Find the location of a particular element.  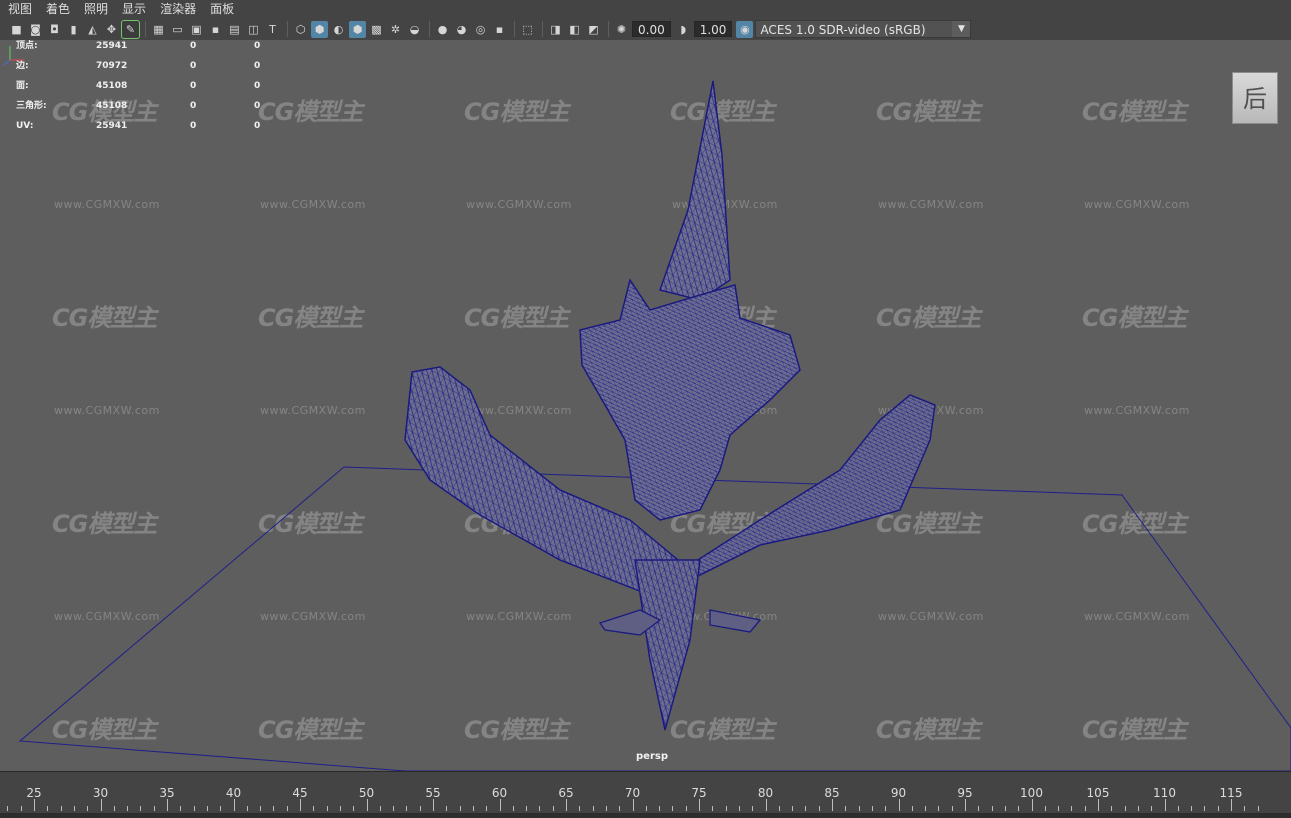

isolate-select-icon: ⬚ is located at coordinates (527, 29).